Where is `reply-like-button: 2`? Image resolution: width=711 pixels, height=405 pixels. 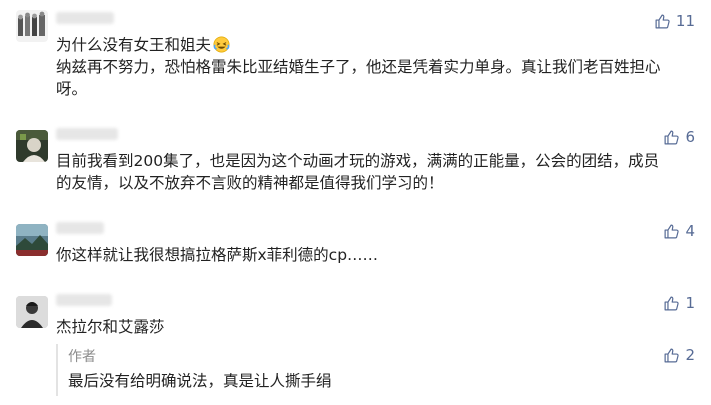 reply-like-button: 2 is located at coordinates (679, 355).